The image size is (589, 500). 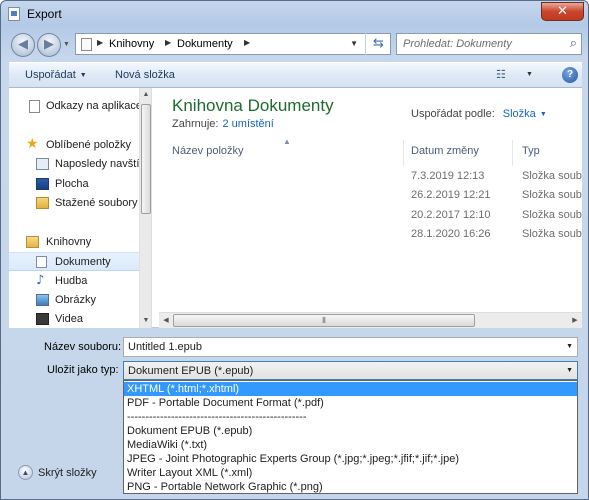 What do you see at coordinates (350, 347) in the screenshot?
I see `filename-field: Untitled 1.epub ▼` at bounding box center [350, 347].